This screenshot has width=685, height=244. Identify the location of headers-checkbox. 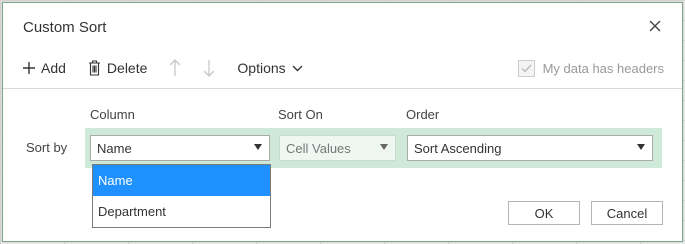
(526, 68).